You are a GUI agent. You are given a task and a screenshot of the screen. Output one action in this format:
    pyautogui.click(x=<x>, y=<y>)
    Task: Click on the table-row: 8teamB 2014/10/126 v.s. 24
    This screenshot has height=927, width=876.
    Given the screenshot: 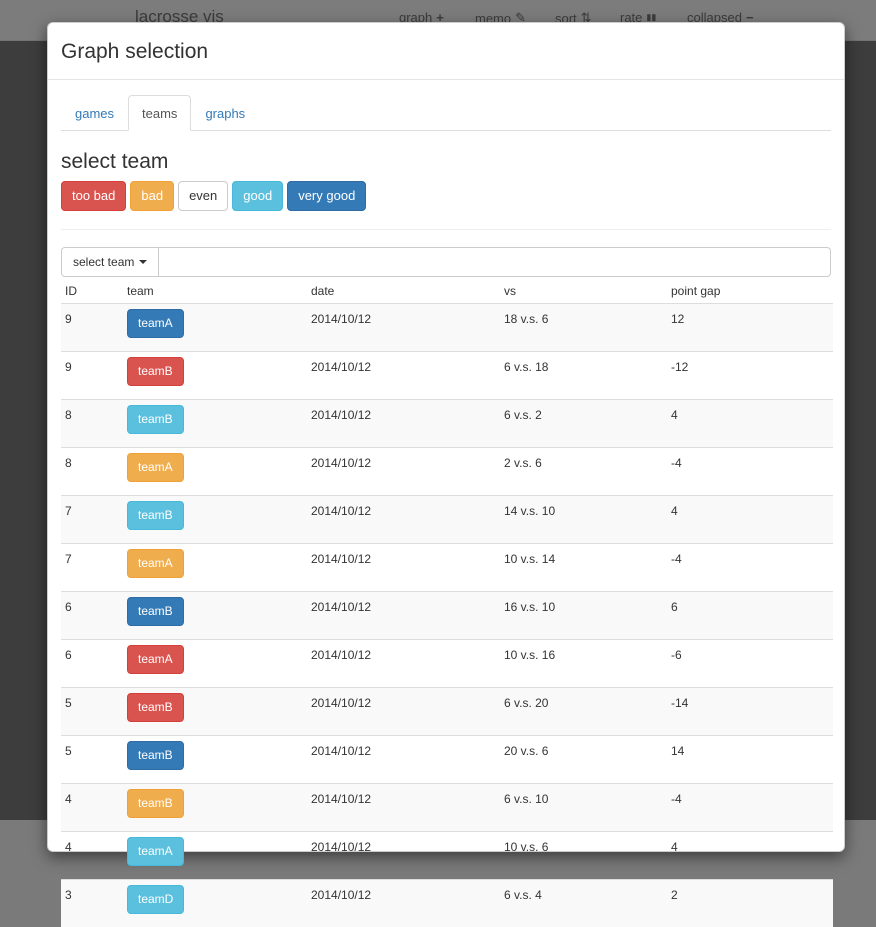 What is the action you would take?
    pyautogui.click(x=447, y=424)
    